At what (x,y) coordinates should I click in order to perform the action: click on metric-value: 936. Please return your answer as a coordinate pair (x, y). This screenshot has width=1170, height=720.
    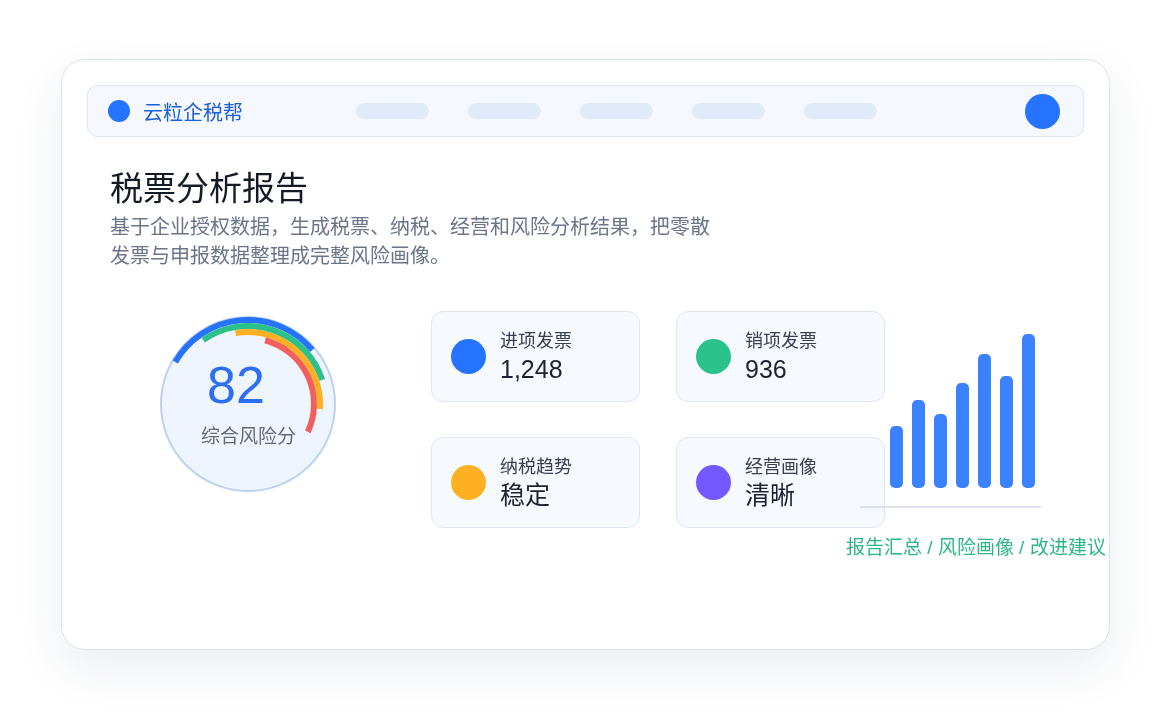
    Looking at the image, I should click on (766, 369).